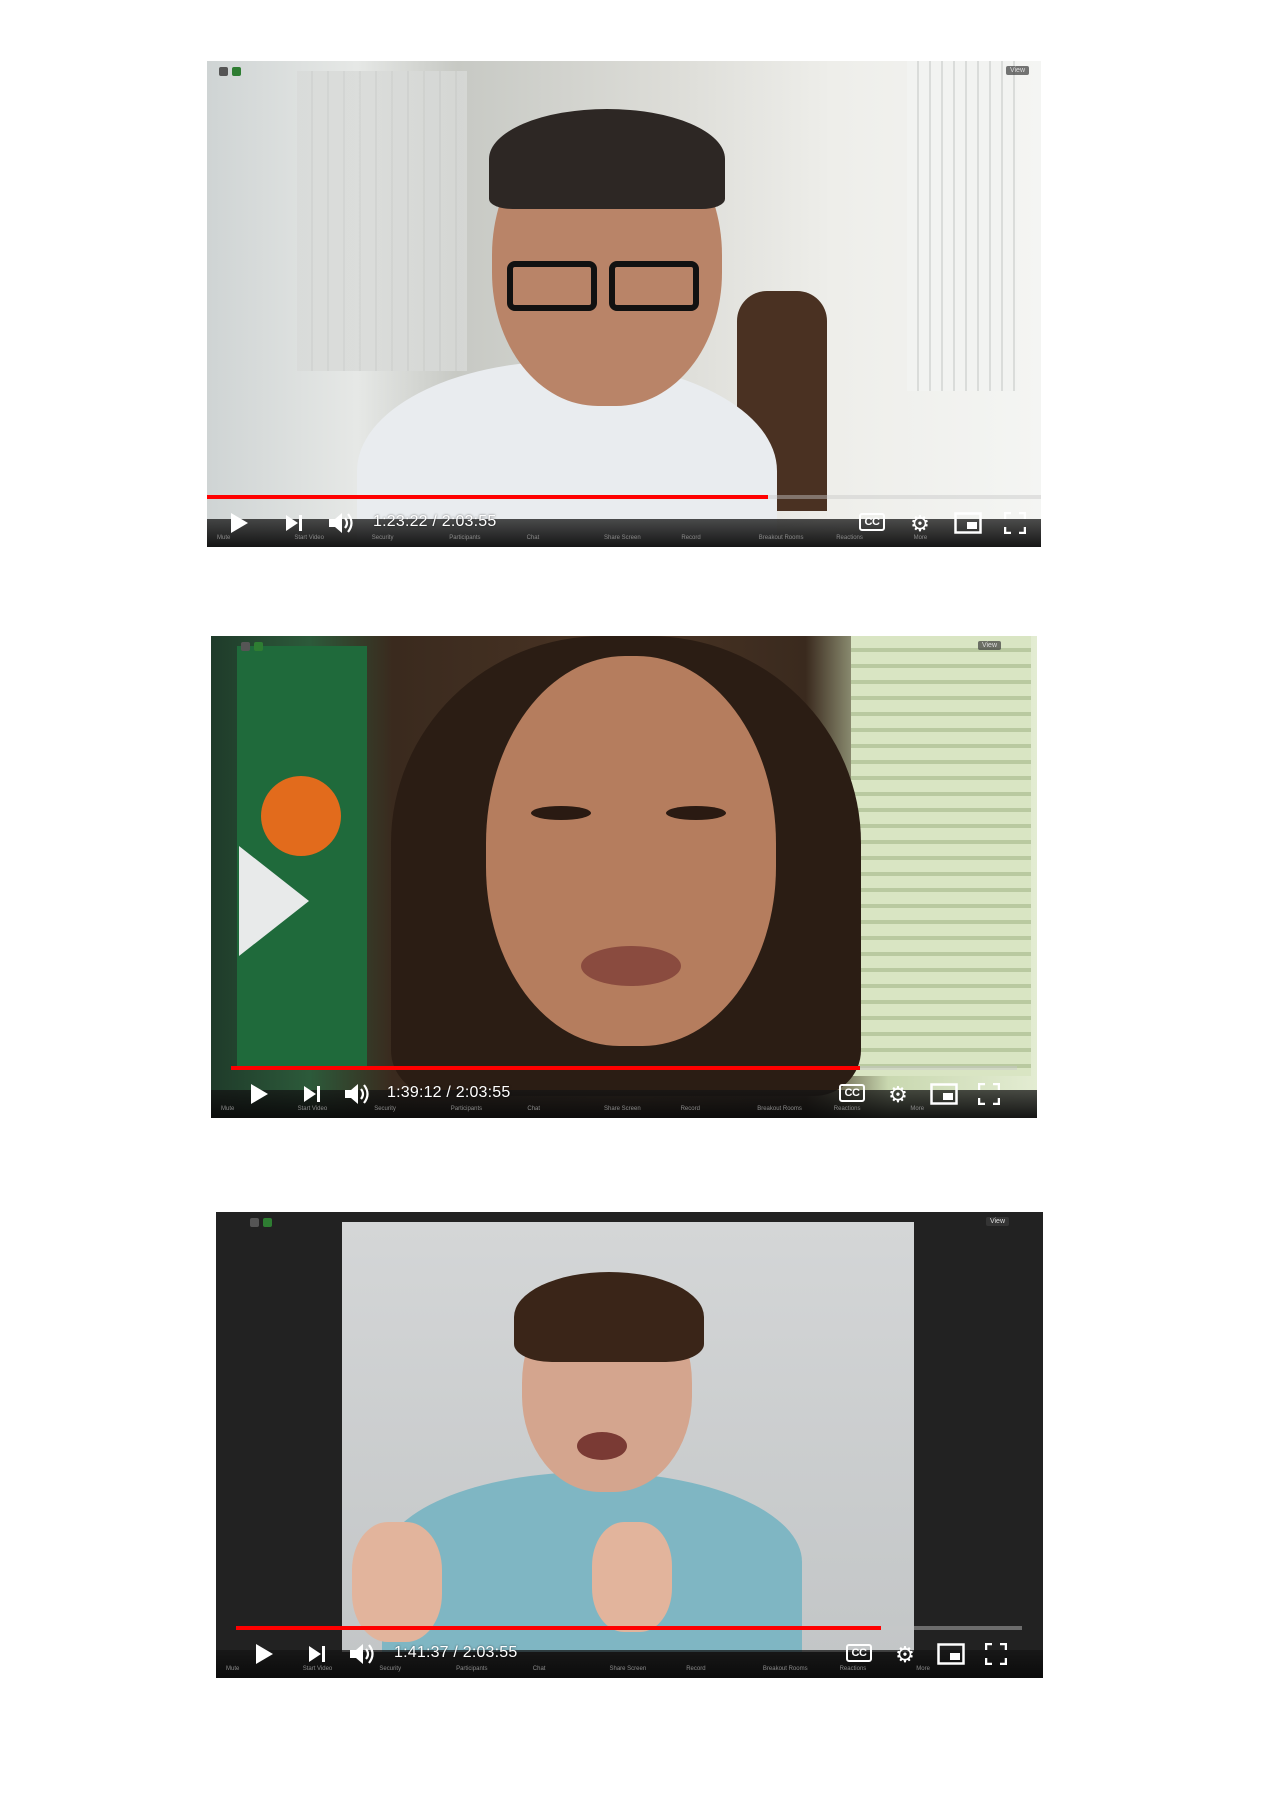  What do you see at coordinates (628, 1437) in the screenshot?
I see `participant-video` at bounding box center [628, 1437].